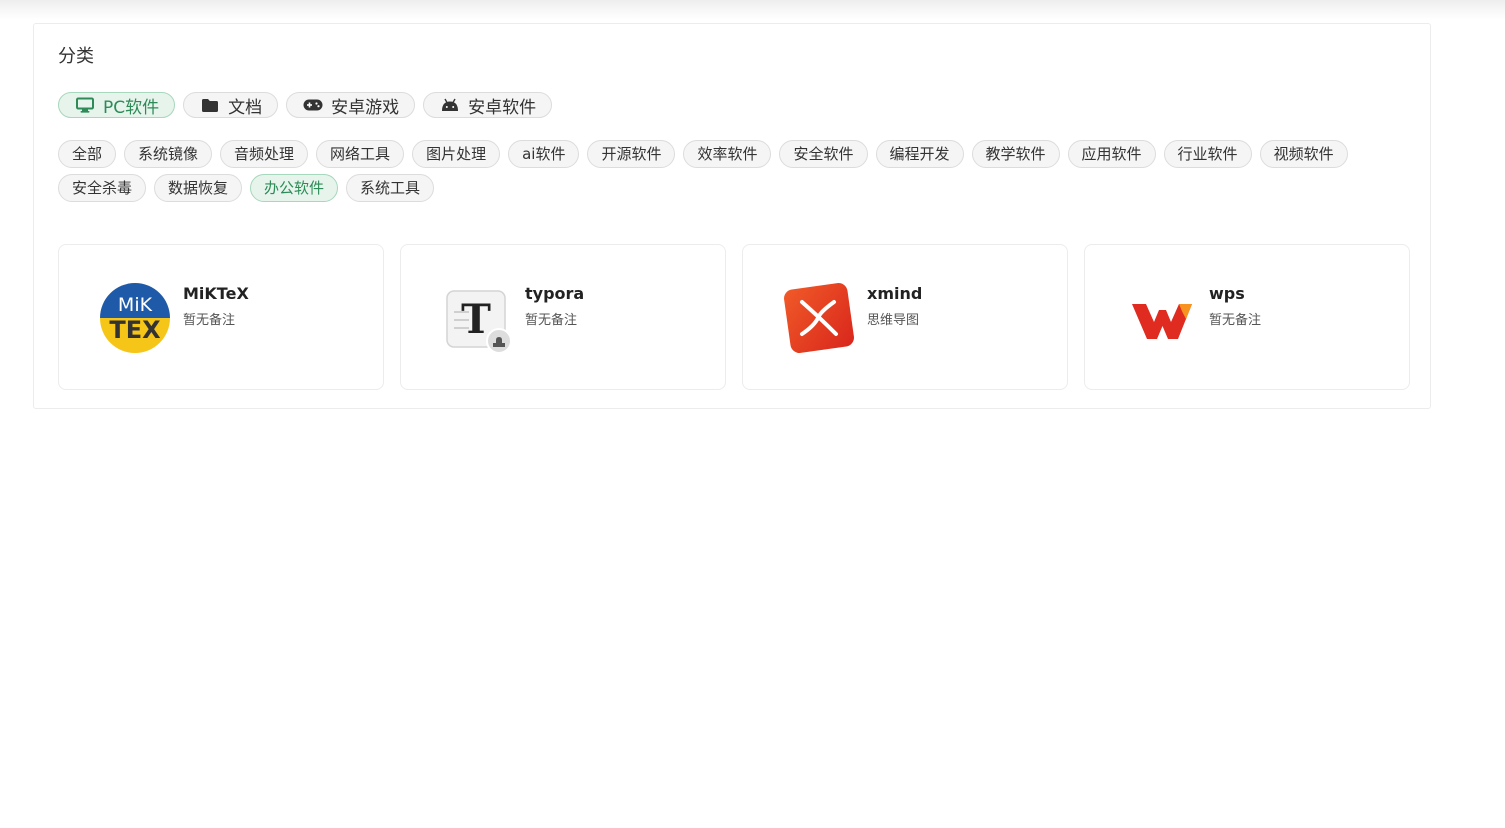 The image size is (1505, 828). Describe the element at coordinates (1227, 293) in the screenshot. I see `software-name: wps` at that location.